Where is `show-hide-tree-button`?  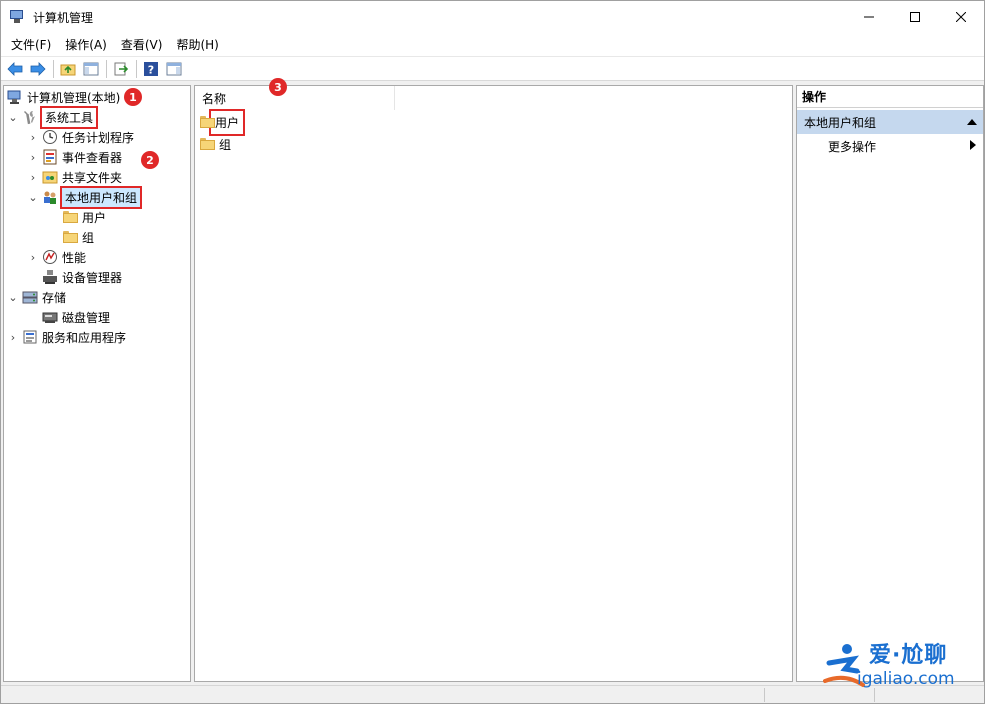 show-hide-tree-button is located at coordinates (91, 69).